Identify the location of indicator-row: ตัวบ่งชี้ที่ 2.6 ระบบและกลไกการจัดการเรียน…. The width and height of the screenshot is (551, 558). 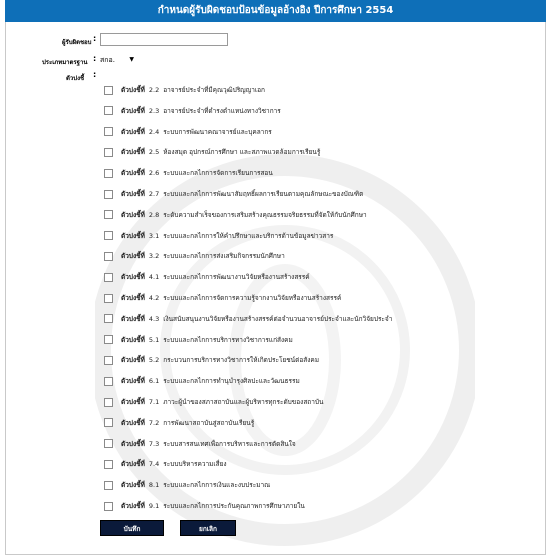
(188, 173).